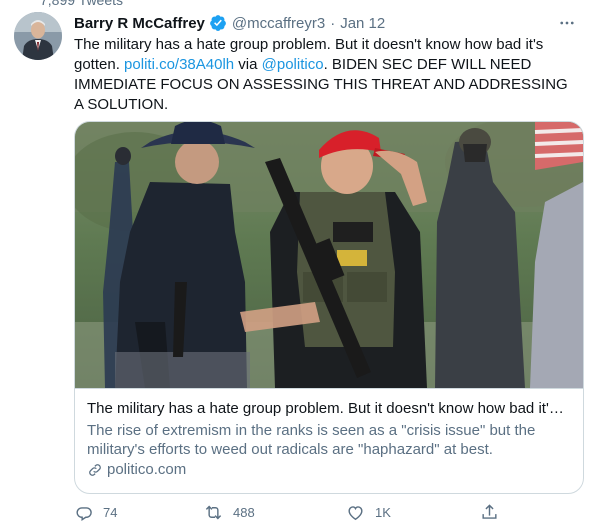  Describe the element at coordinates (248, 64) in the screenshot. I see `tweet-text-via: via` at that location.